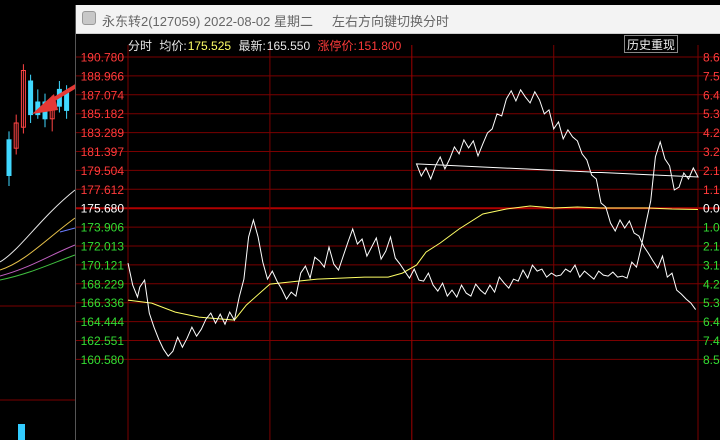 The image size is (720, 440). What do you see at coordinates (711, 152) in the screenshot?
I see `percent-tick-label: 3.2` at bounding box center [711, 152].